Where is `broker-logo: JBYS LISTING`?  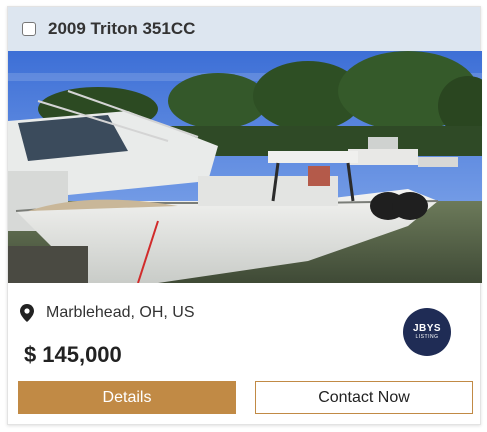 broker-logo: JBYS LISTING is located at coordinates (427, 332).